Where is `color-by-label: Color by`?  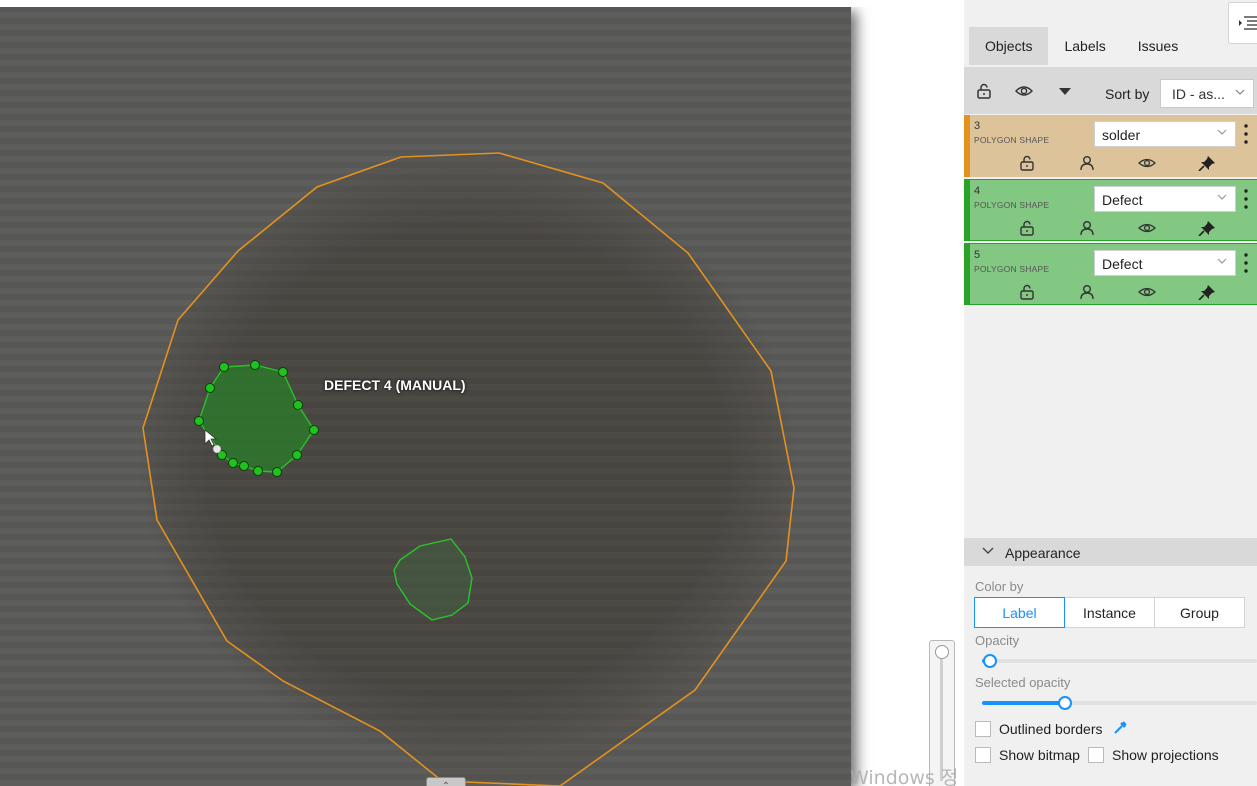
color-by-label: Color by is located at coordinates (999, 586).